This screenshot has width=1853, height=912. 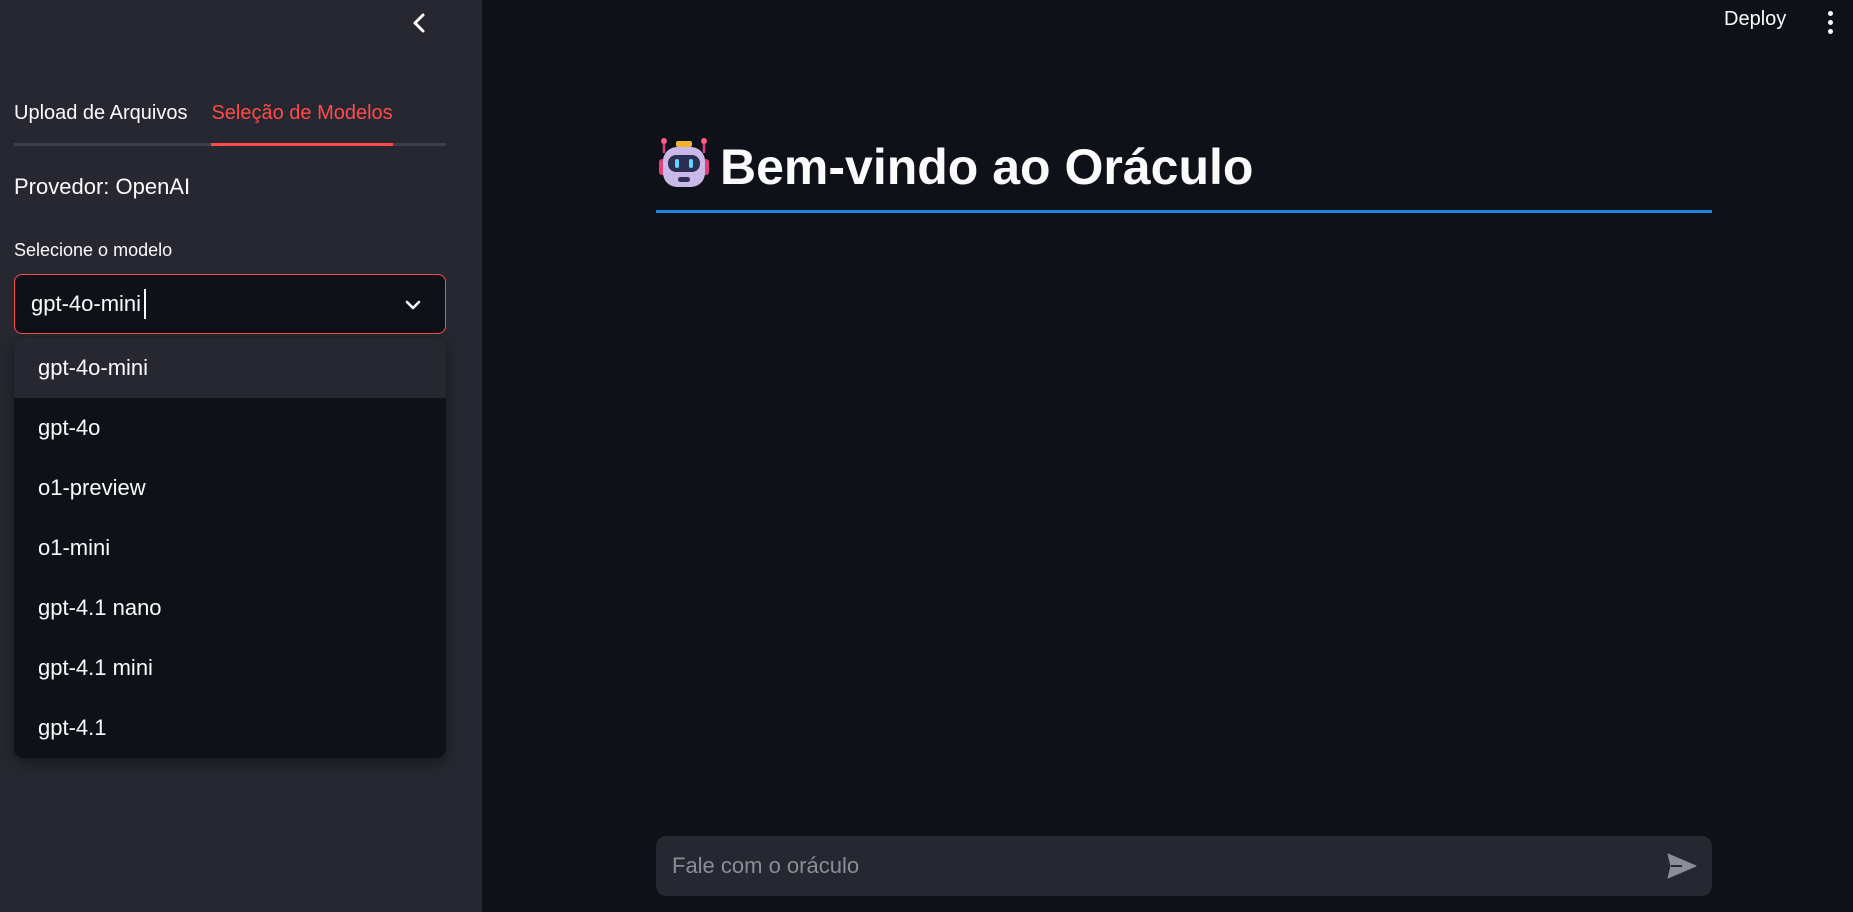 I want to click on chevron-left-icon, so click(x=419, y=23).